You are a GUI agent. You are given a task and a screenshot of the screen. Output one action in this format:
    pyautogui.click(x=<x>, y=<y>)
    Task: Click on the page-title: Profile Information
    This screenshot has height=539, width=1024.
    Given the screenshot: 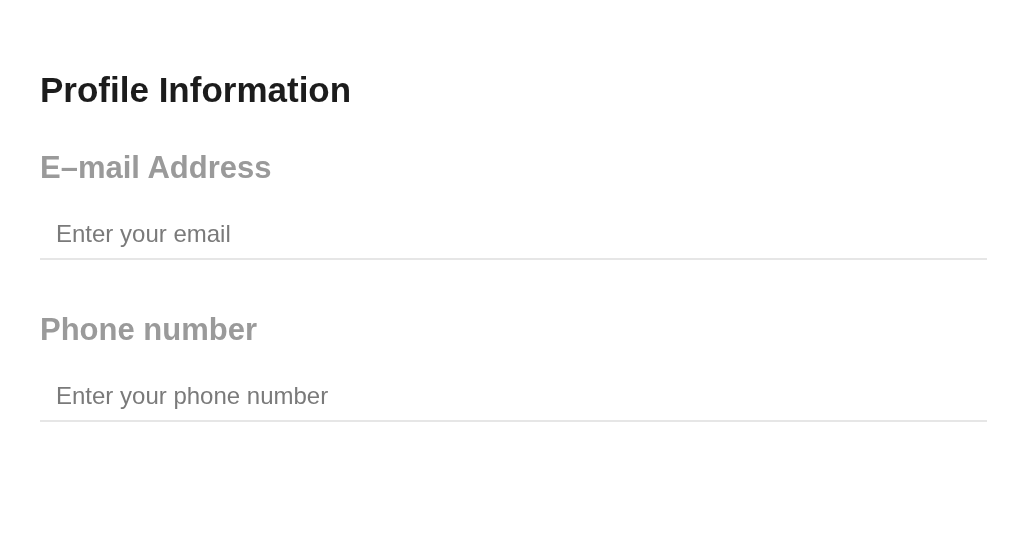 What is the action you would take?
    pyautogui.click(x=196, y=90)
    